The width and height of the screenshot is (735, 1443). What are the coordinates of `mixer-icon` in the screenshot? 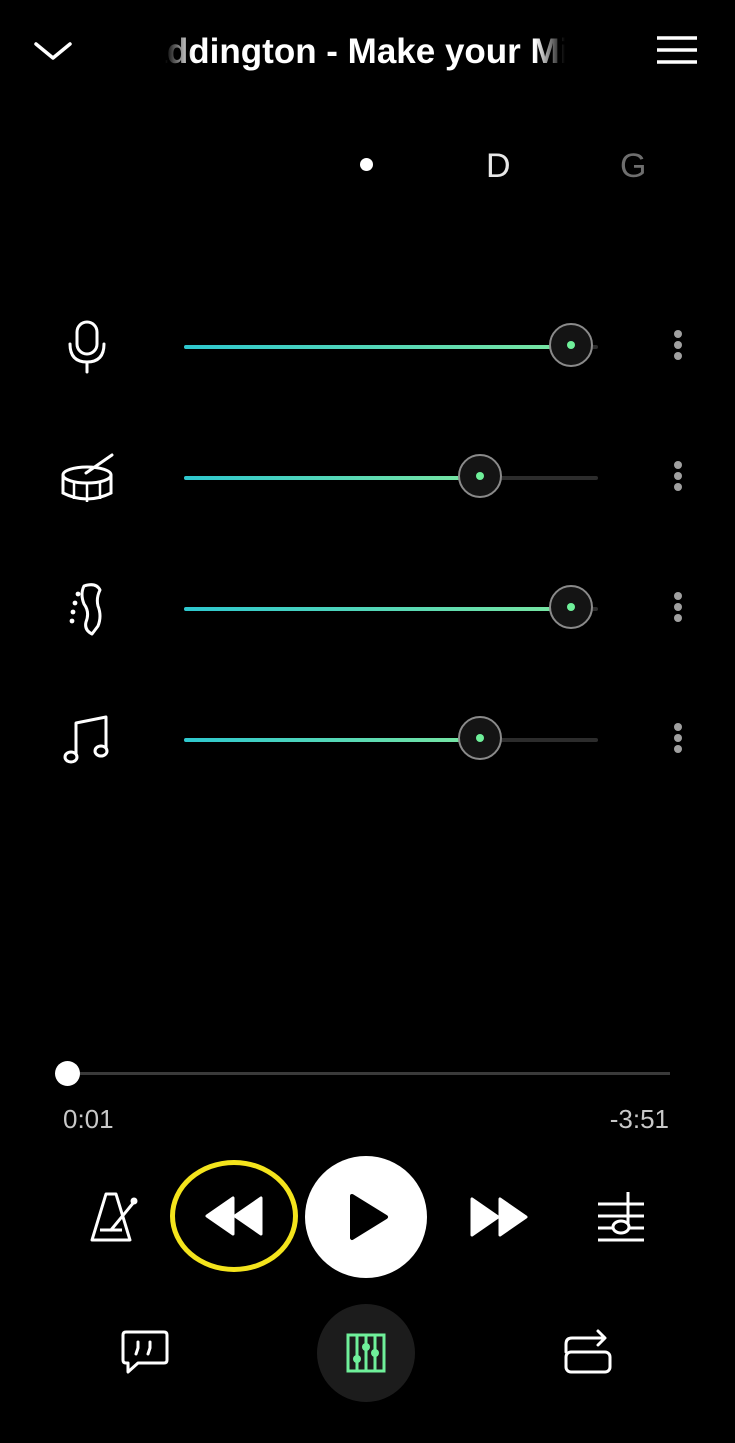 It's located at (366, 1353).